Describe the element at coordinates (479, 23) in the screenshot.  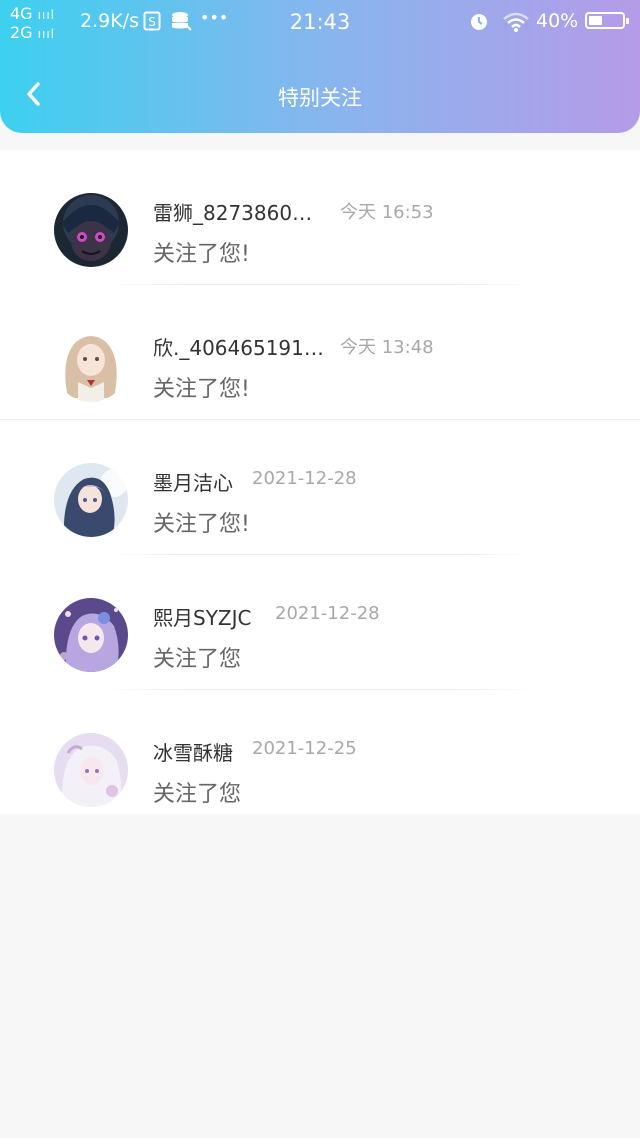
I see `alarm-icon` at that location.